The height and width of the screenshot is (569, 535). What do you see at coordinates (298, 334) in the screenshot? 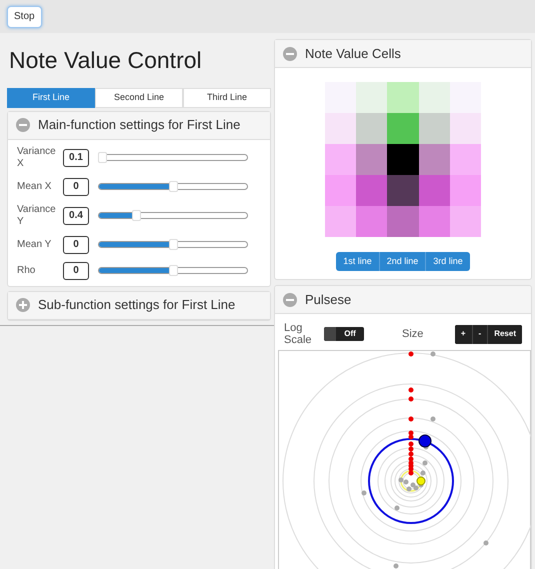
I see `log-scale-label: Log Scale` at bounding box center [298, 334].